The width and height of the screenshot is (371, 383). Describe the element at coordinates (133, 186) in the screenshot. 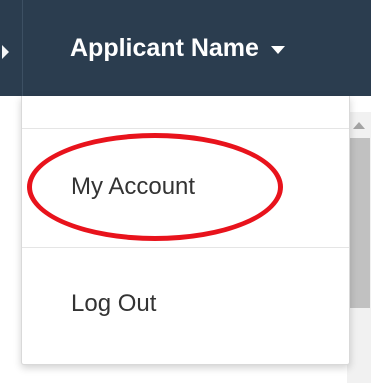

I see `menu-item-label: My Account` at that location.